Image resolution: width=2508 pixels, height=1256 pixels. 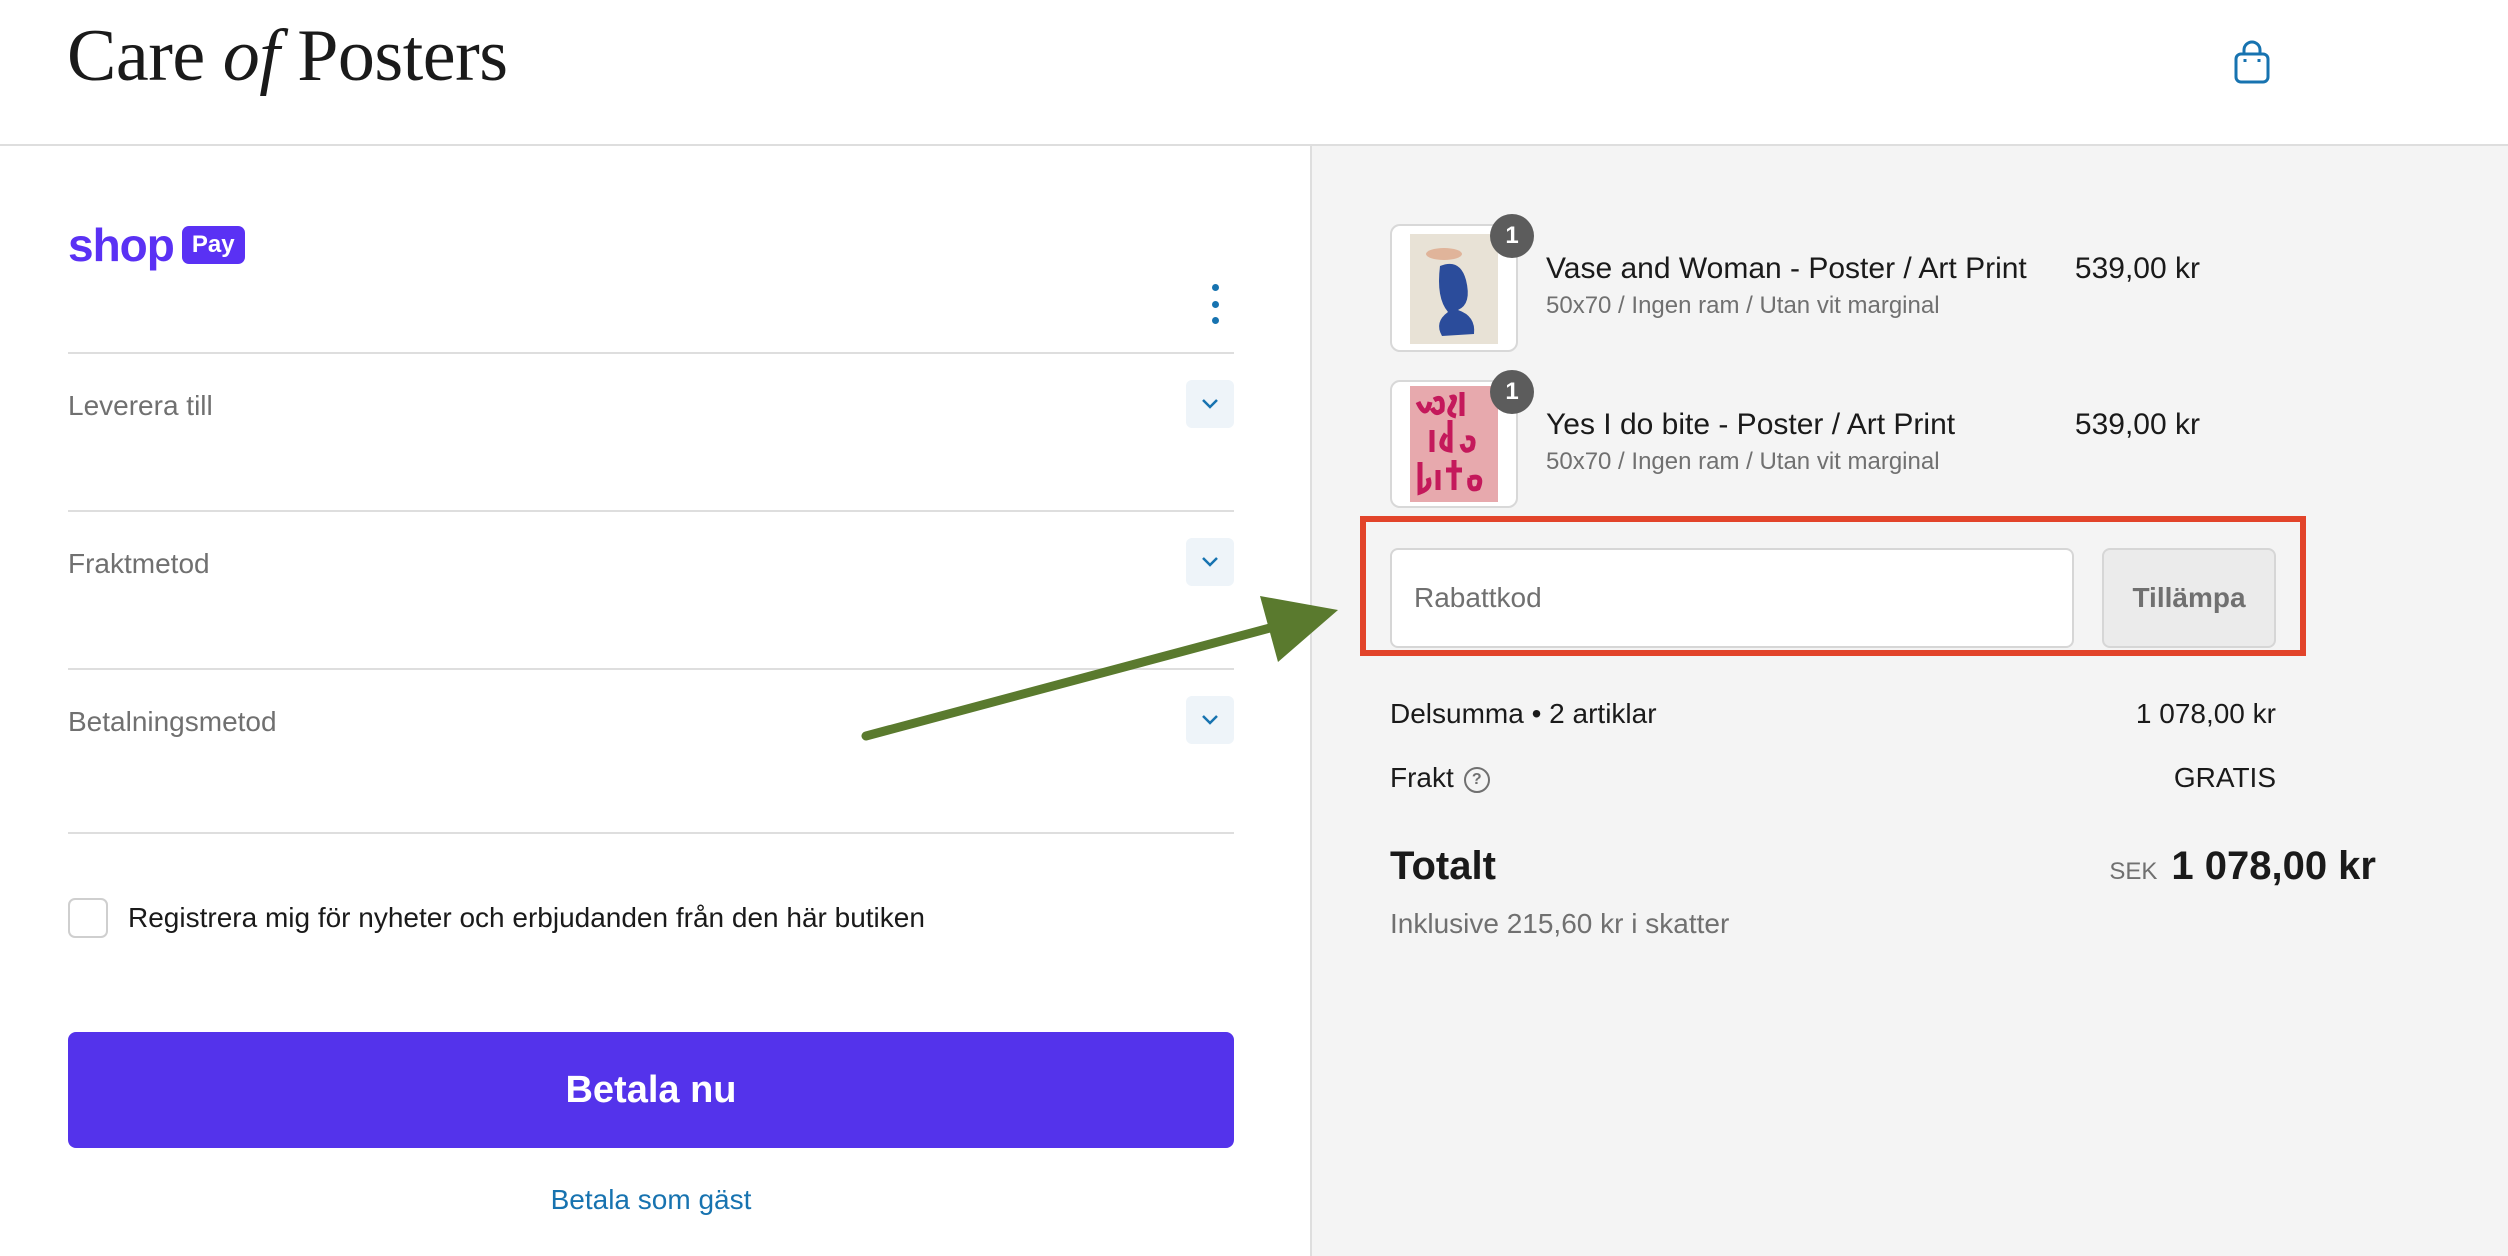 I want to click on section-label: Fraktmetod, so click(x=139, y=563).